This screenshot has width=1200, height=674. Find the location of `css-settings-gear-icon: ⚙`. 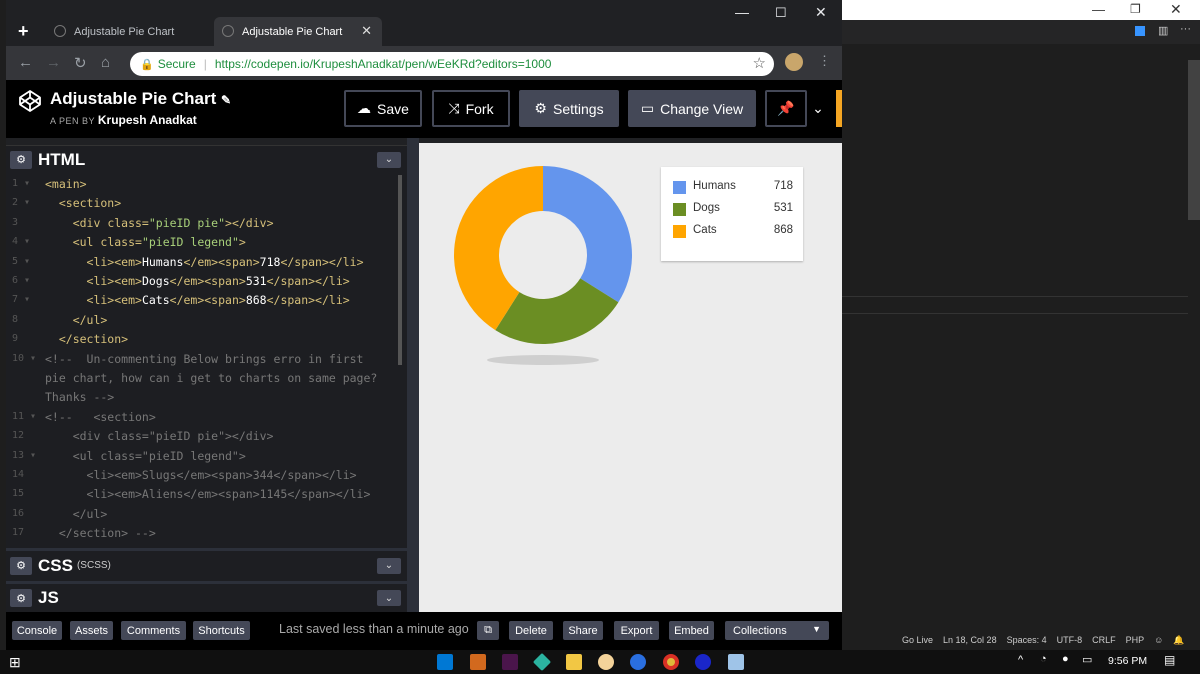

css-settings-gear-icon: ⚙ is located at coordinates (21, 565).